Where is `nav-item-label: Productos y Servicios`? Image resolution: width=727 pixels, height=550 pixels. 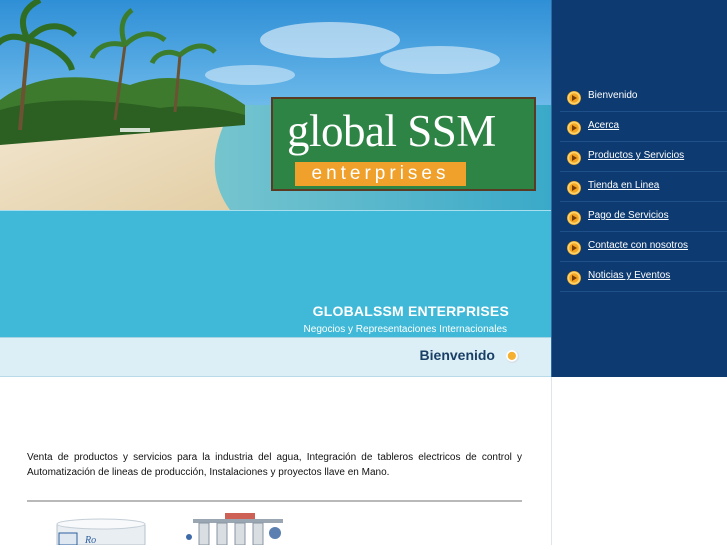 nav-item-label: Productos y Servicios is located at coordinates (636, 155).